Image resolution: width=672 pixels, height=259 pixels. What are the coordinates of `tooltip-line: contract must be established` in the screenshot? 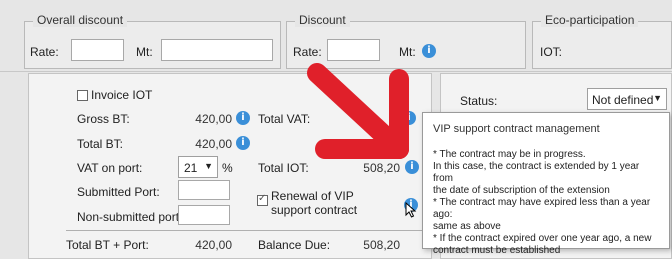 It's located at (497, 250).